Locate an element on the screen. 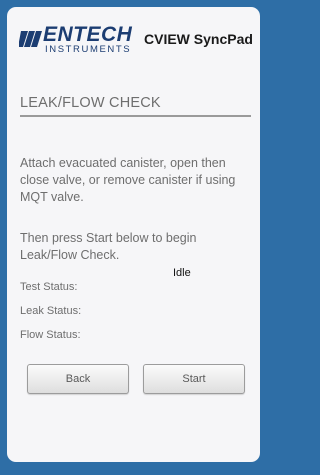 This screenshot has height=475, width=320. header: ENTECH INSTRUMENTS CVIEW SyncPad is located at coordinates (133, 38).